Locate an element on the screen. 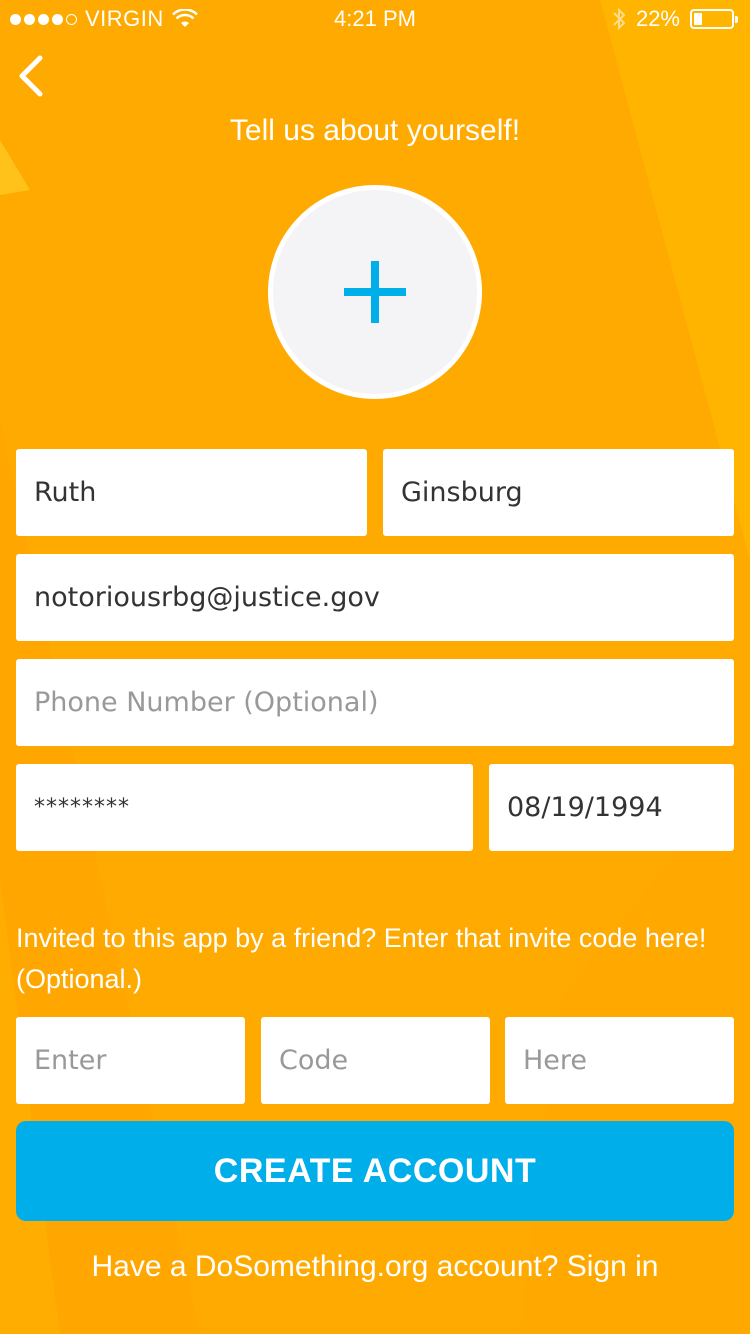 The image size is (750, 1334). page-title: Tell us about yourself! is located at coordinates (375, 130).